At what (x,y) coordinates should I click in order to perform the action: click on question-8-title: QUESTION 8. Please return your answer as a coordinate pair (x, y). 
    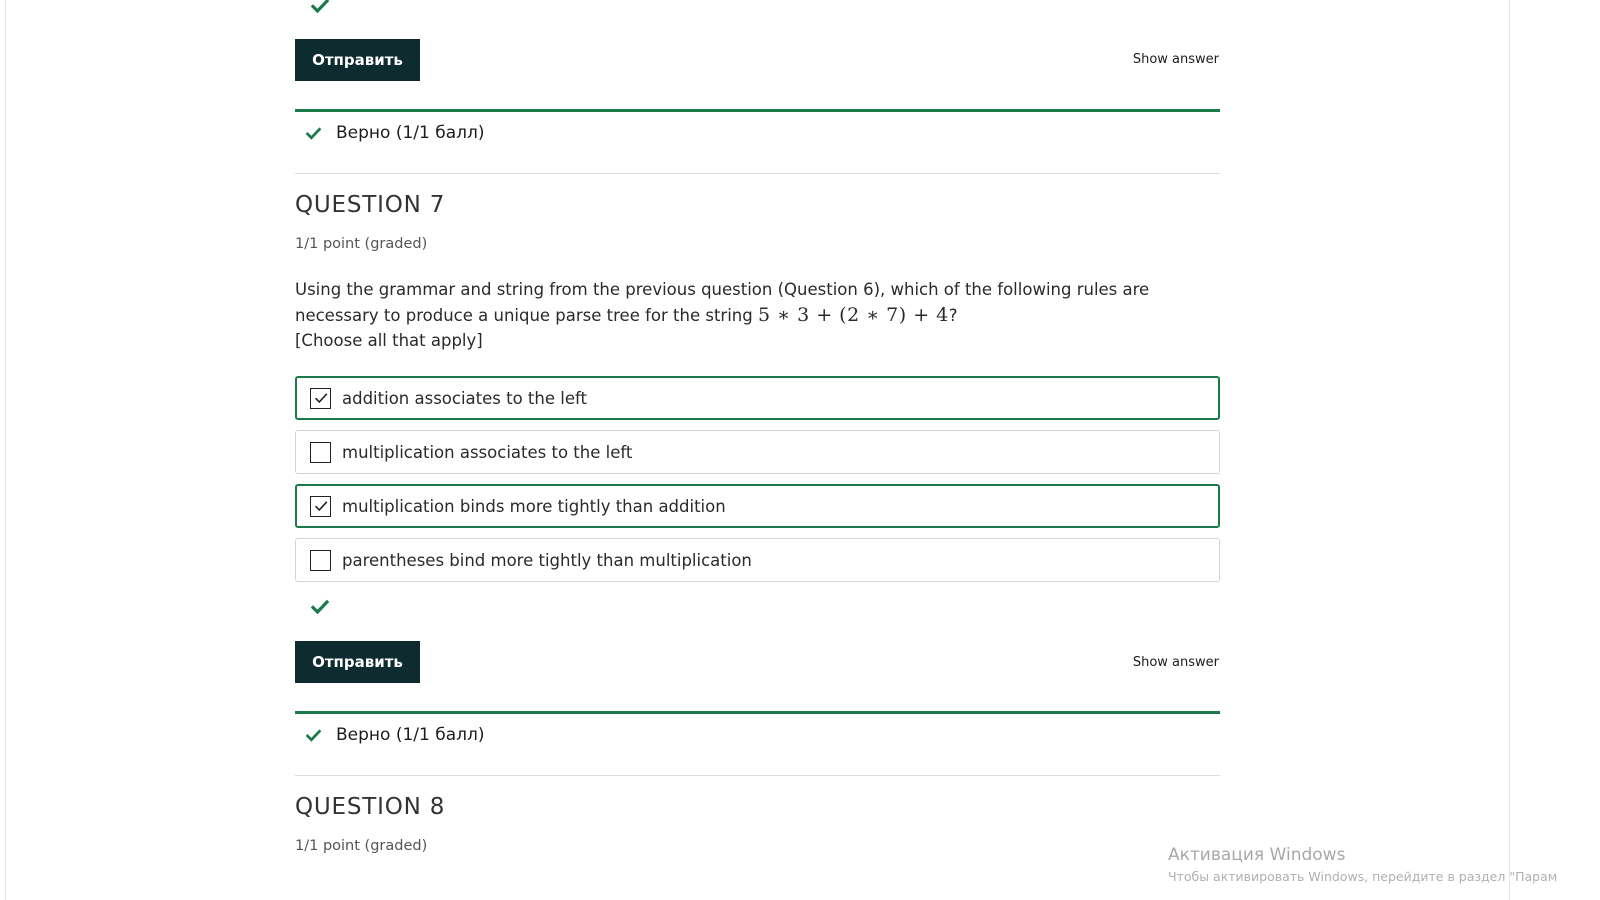
    Looking at the image, I should click on (370, 807).